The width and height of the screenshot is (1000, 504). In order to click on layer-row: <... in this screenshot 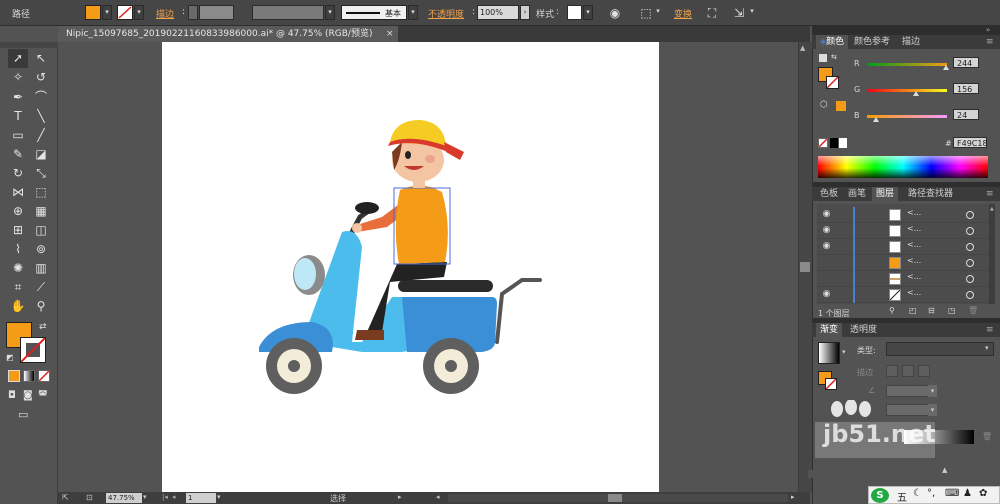, I will do `click(906, 279)`.